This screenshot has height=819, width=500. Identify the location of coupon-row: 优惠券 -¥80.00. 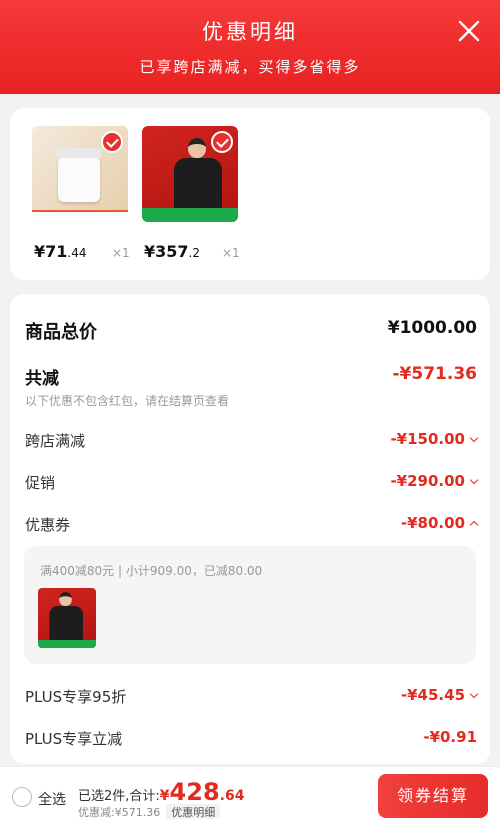
(252, 527).